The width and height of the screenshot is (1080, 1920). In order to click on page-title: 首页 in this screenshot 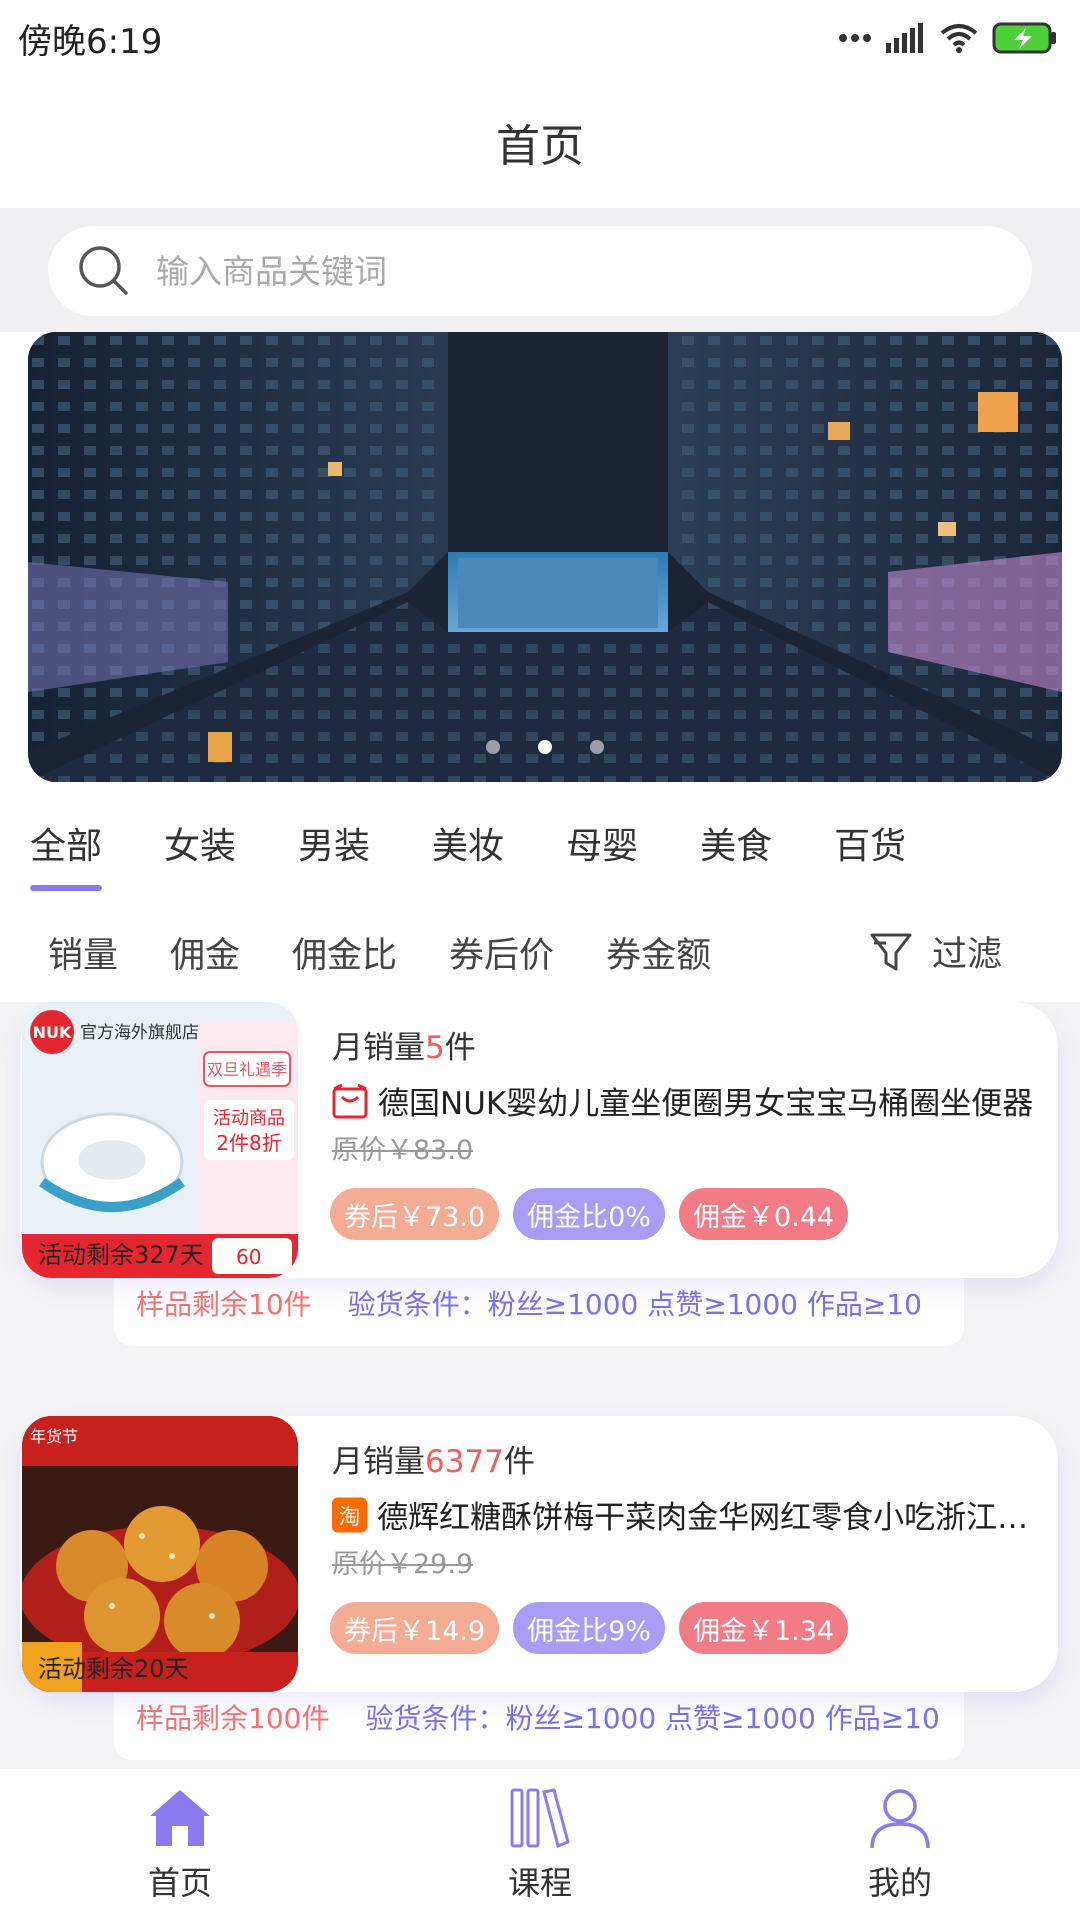, I will do `click(540, 146)`.